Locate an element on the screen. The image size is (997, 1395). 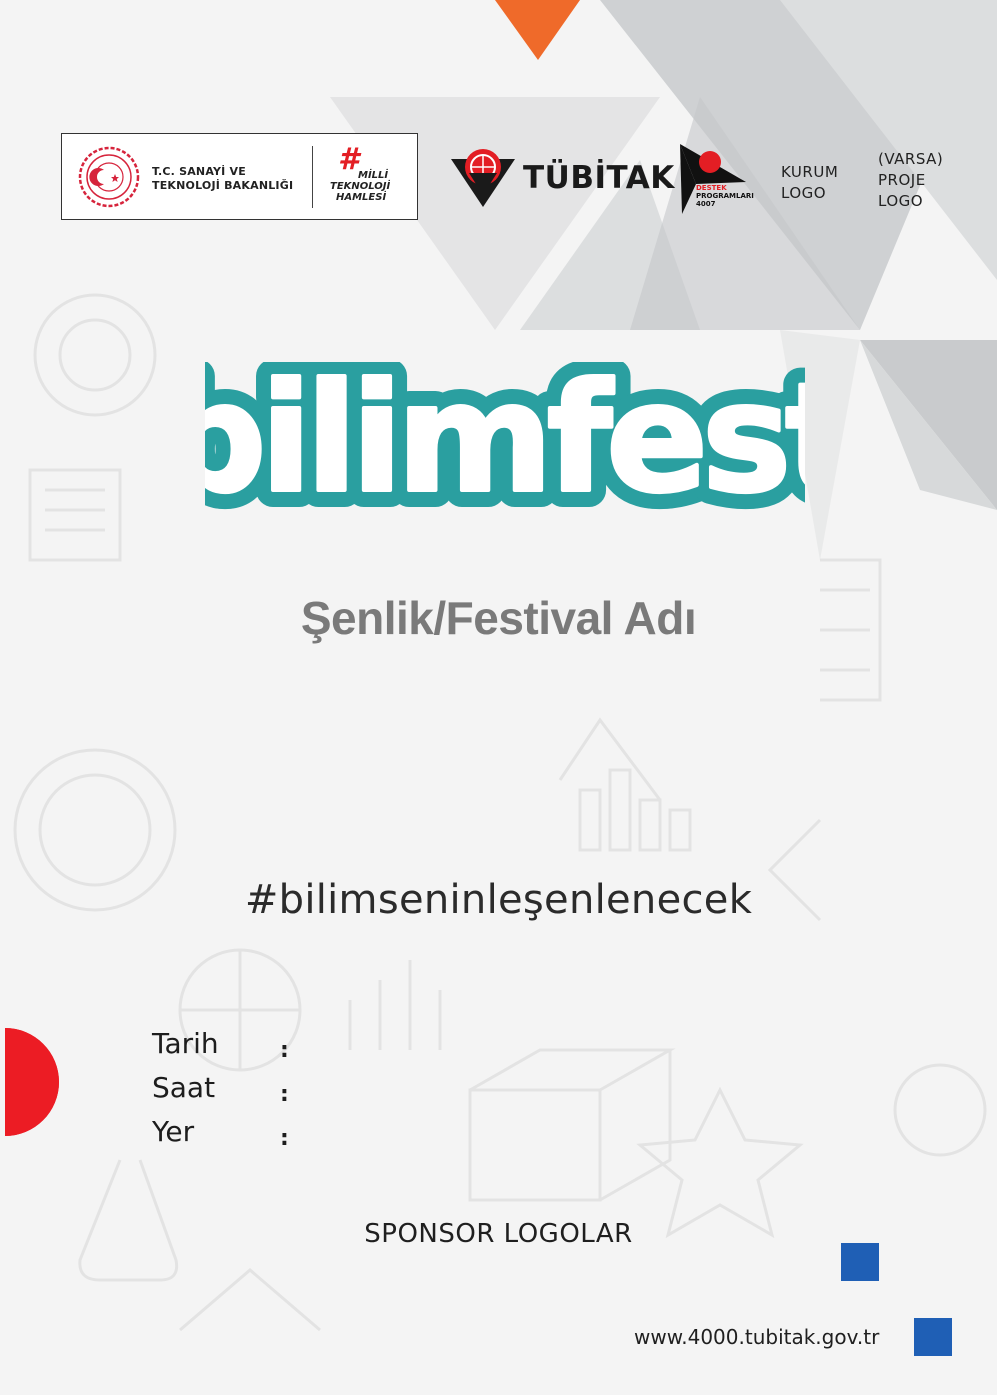
bilimfest-wordmark: bilimfest is located at coordinates (505, 444).